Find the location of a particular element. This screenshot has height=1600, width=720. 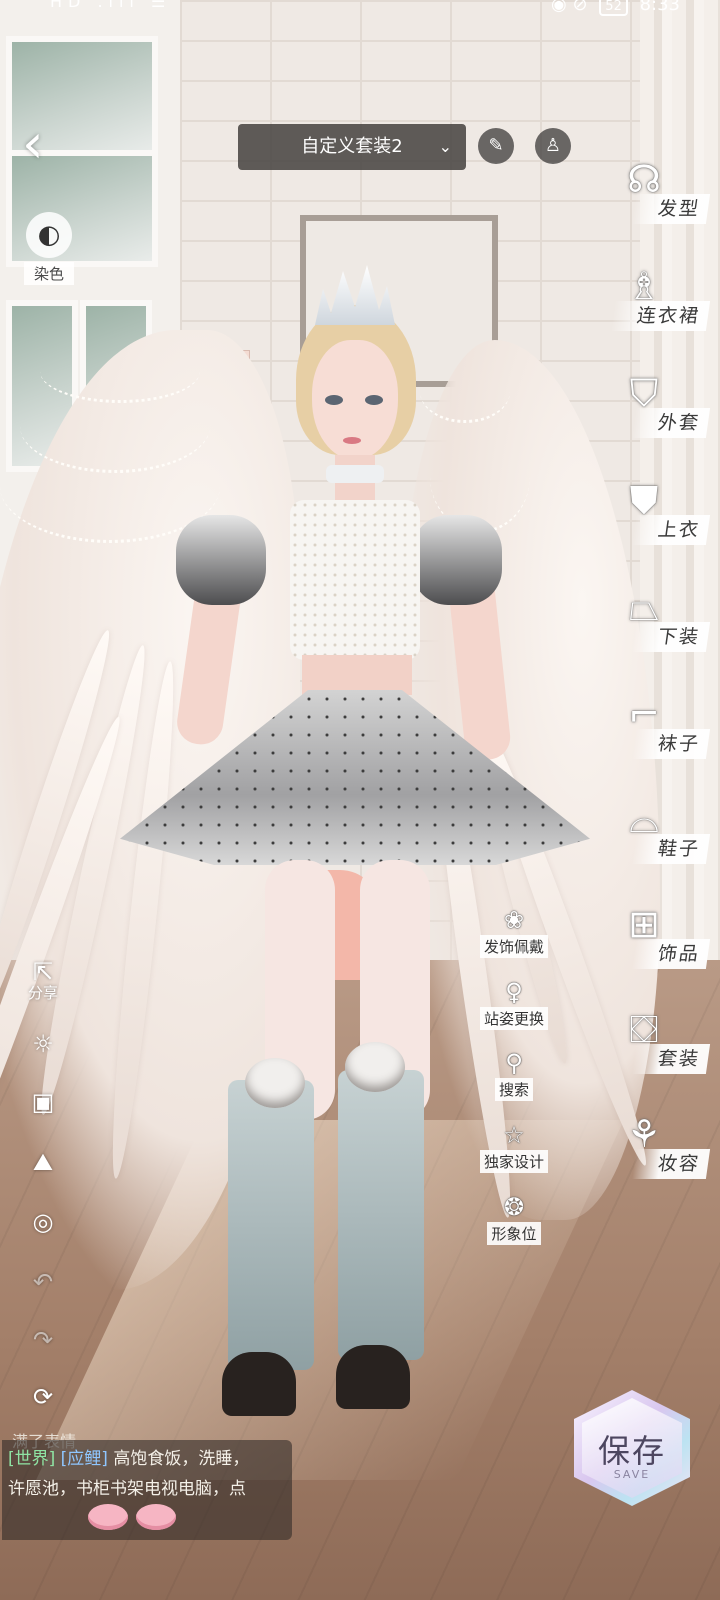

action-label: 形象位 is located at coordinates (514, 1233).